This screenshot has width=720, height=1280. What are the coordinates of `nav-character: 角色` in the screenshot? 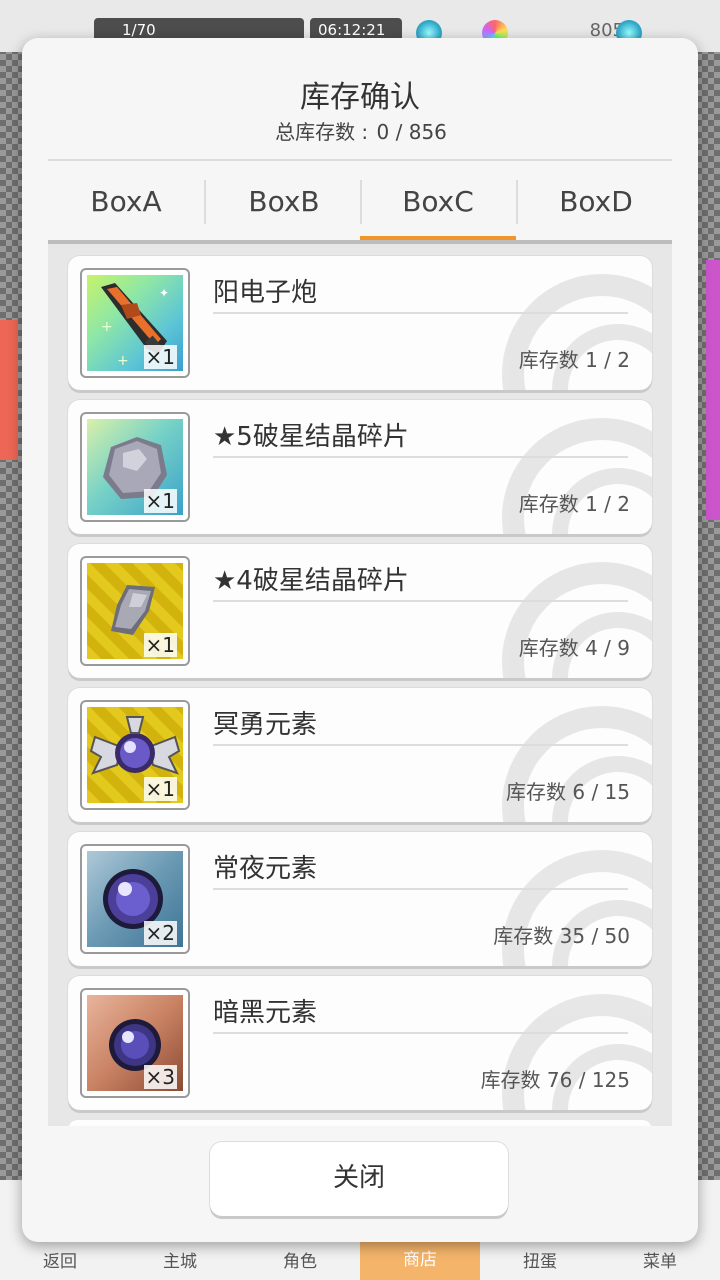 It's located at (300, 1259).